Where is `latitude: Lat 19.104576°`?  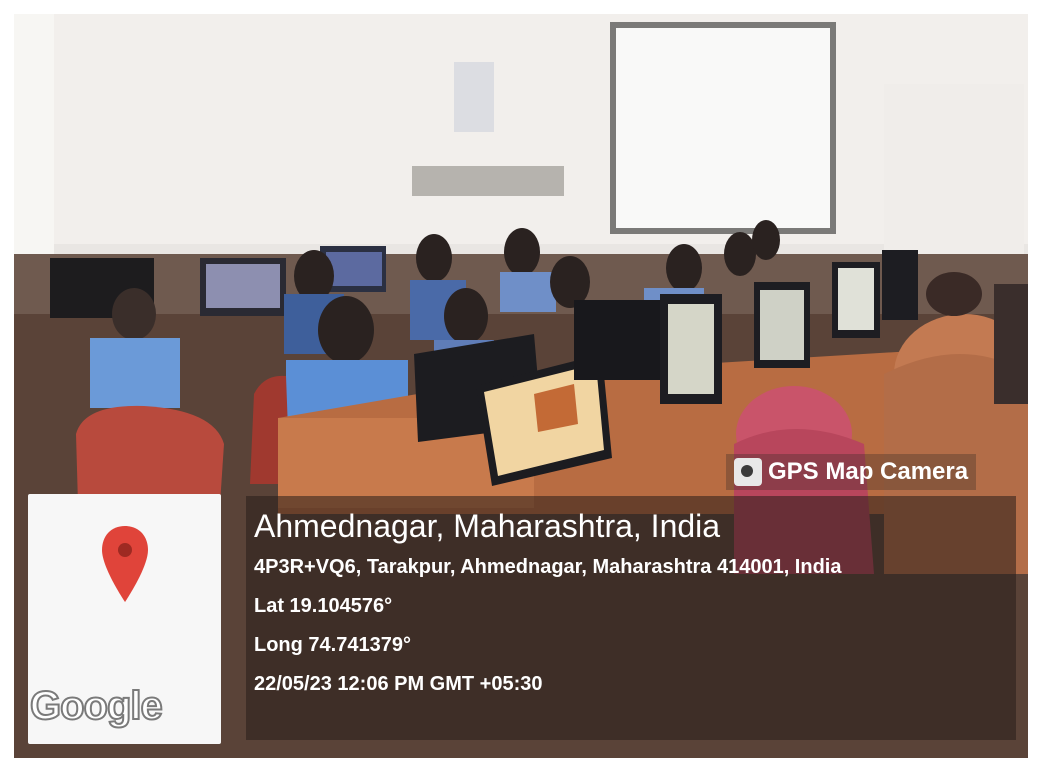
latitude: Lat 19.104576° is located at coordinates (323, 606).